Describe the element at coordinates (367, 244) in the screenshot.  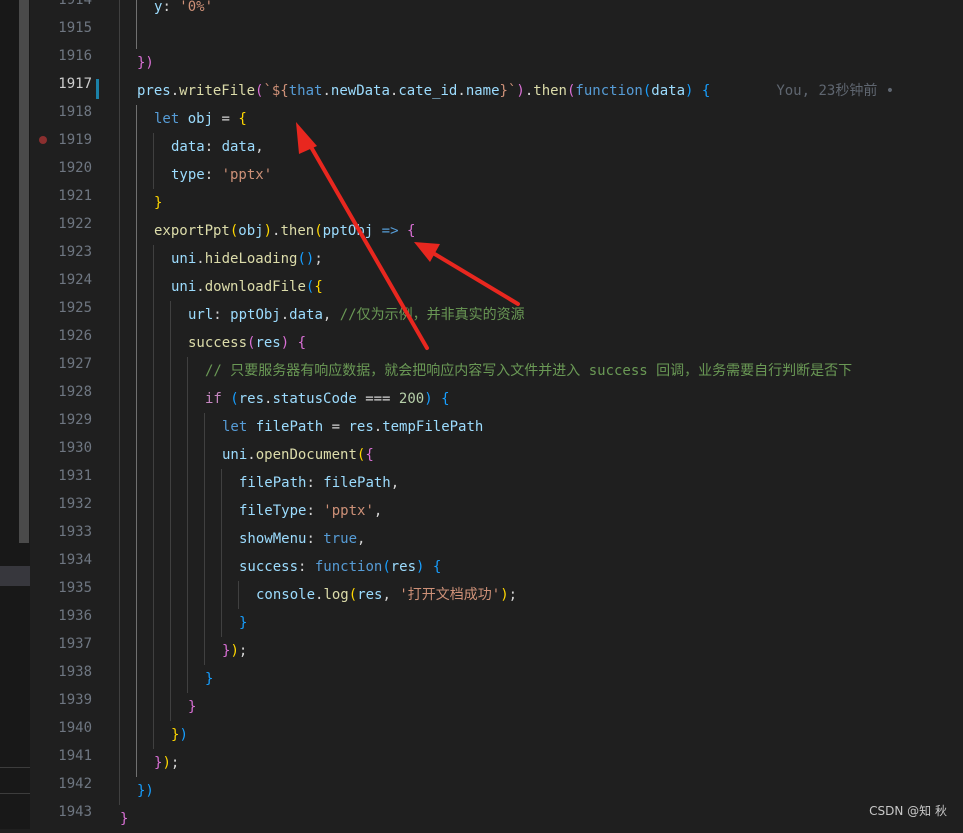
I see `annotation-arrow-obj` at that location.